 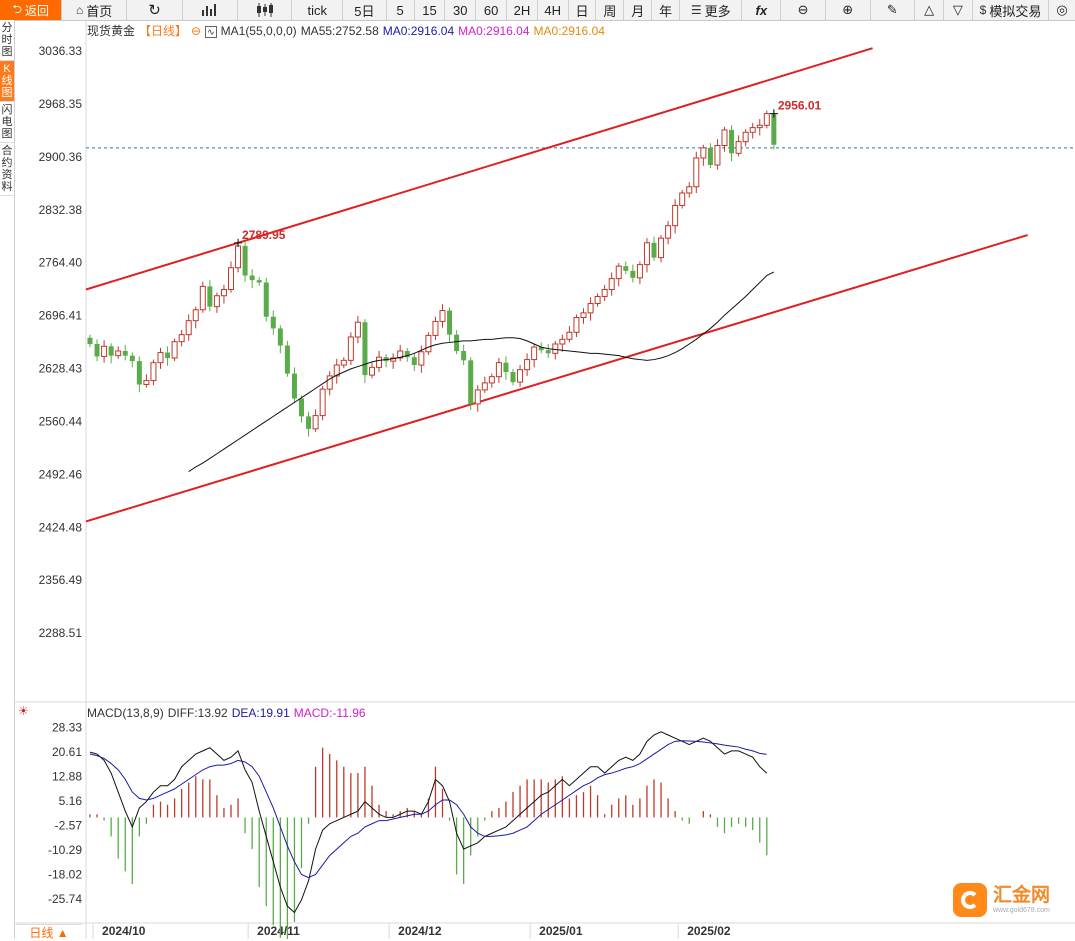 What do you see at coordinates (848, 10) in the screenshot?
I see `zoom-in-button: ⊕` at bounding box center [848, 10].